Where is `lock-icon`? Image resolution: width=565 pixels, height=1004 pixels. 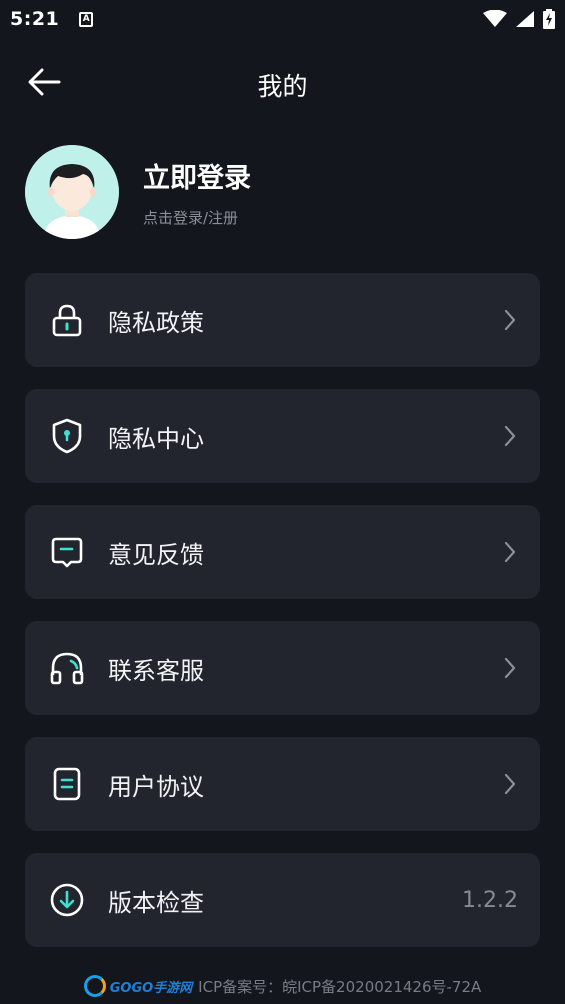
lock-icon is located at coordinates (67, 320).